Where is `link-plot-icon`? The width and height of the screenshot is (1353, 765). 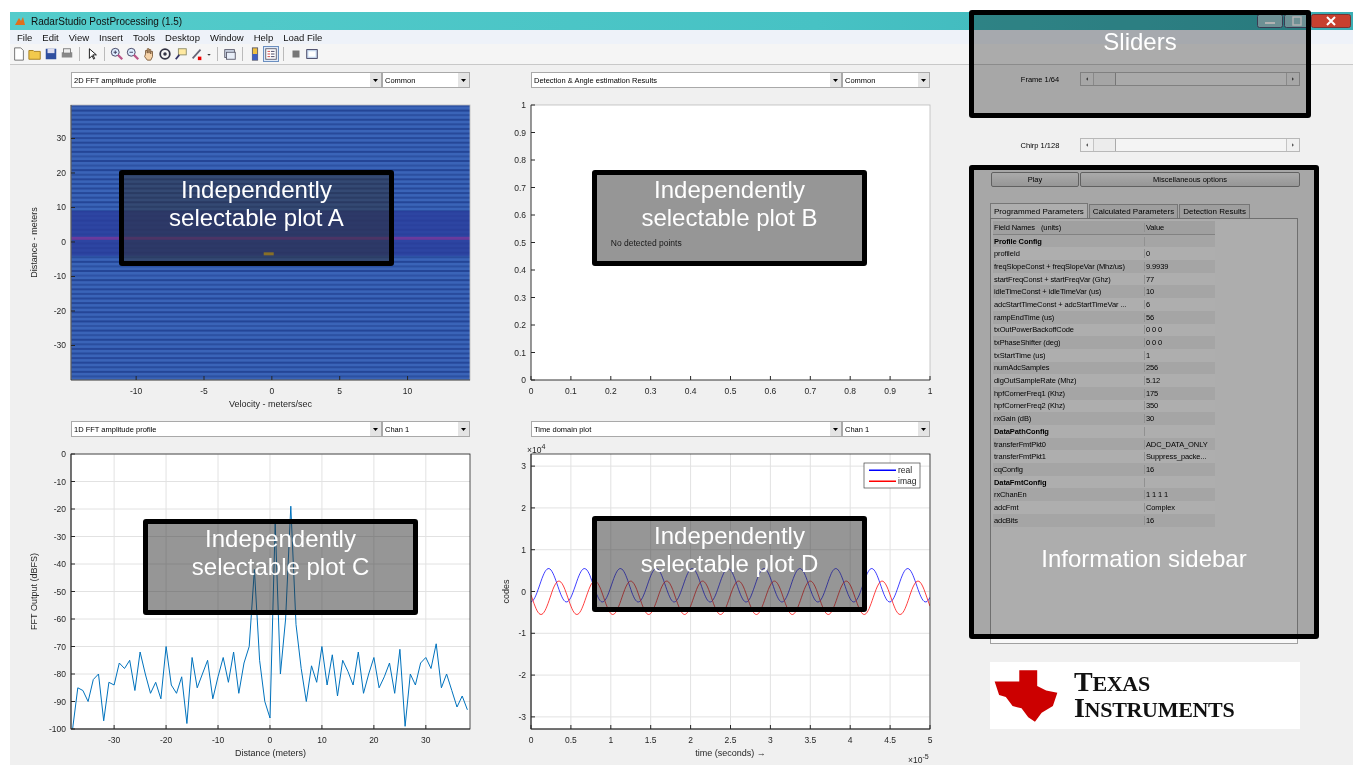
link-plot-icon is located at coordinates (230, 54).